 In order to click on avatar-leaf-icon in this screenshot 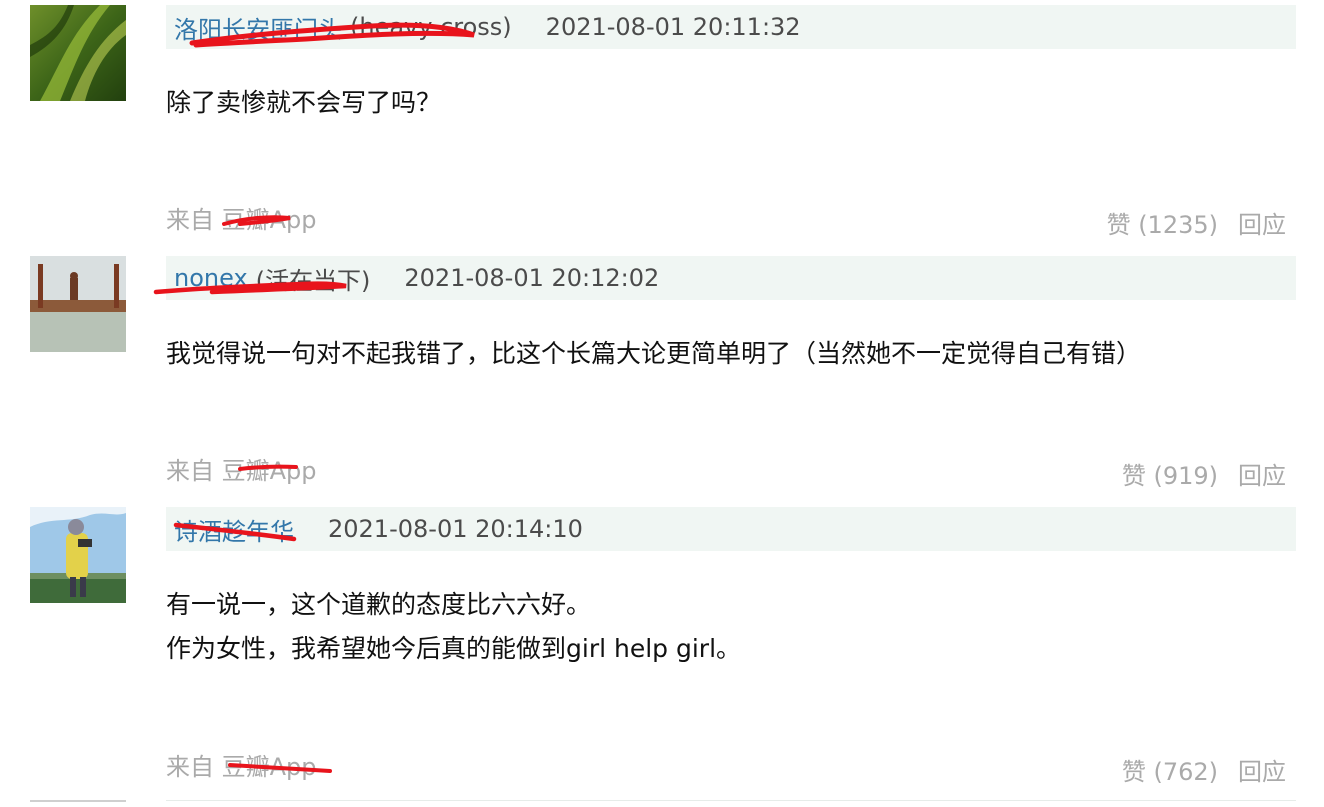, I will do `click(78, 53)`.